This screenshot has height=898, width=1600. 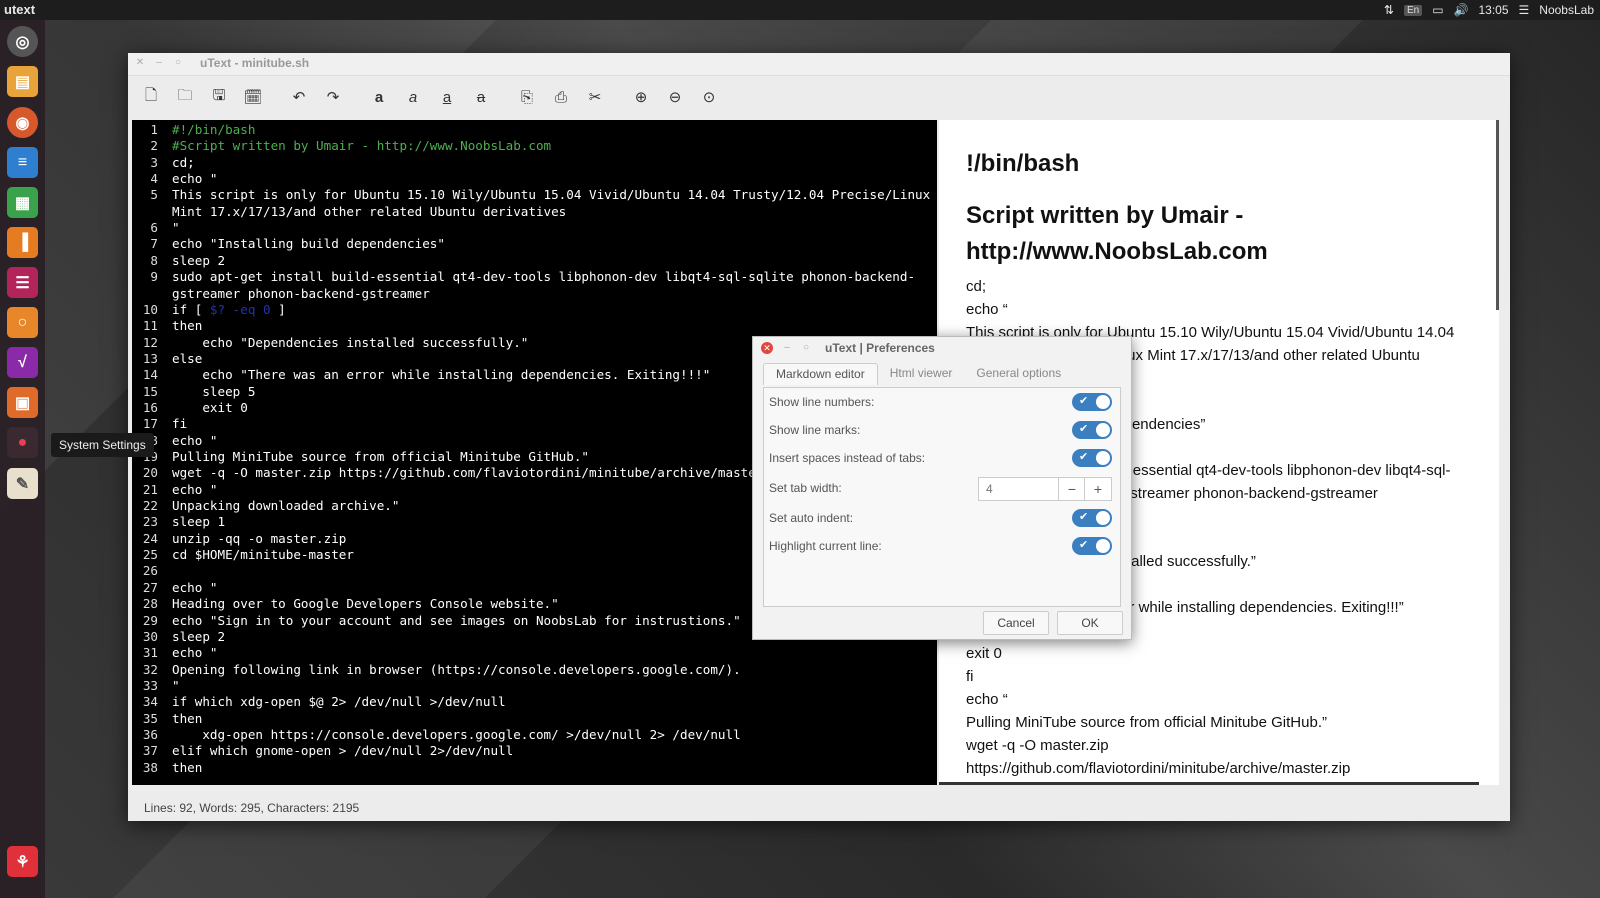 I want to click on database-icon: ☰, so click(x=22, y=282).